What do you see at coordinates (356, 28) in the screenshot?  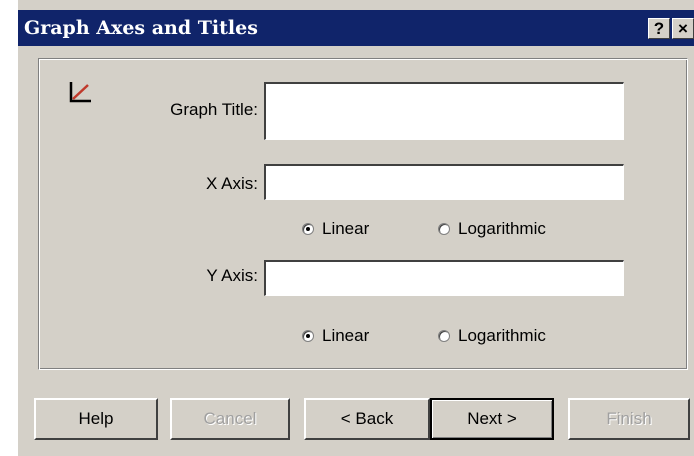 I see `title-bar: Graph Axes and Titles ? ×` at bounding box center [356, 28].